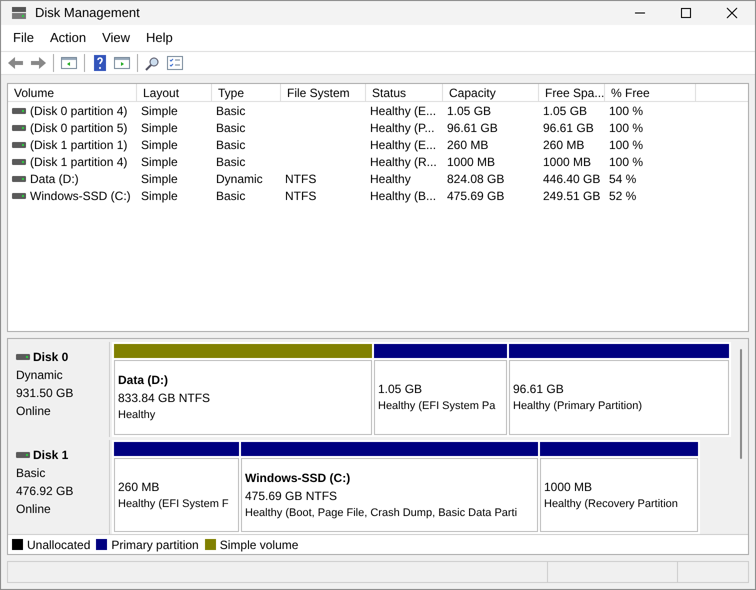 The height and width of the screenshot is (590, 756). Describe the element at coordinates (137, 415) in the screenshot. I see `partition-status: Healthy` at that location.